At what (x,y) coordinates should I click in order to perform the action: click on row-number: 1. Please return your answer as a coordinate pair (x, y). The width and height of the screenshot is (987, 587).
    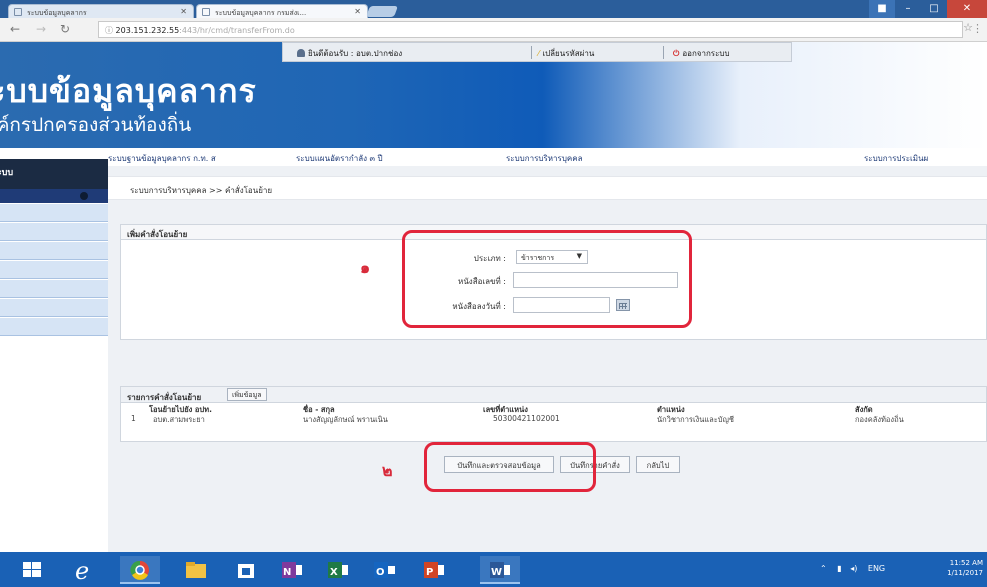
    Looking at the image, I should click on (133, 418).